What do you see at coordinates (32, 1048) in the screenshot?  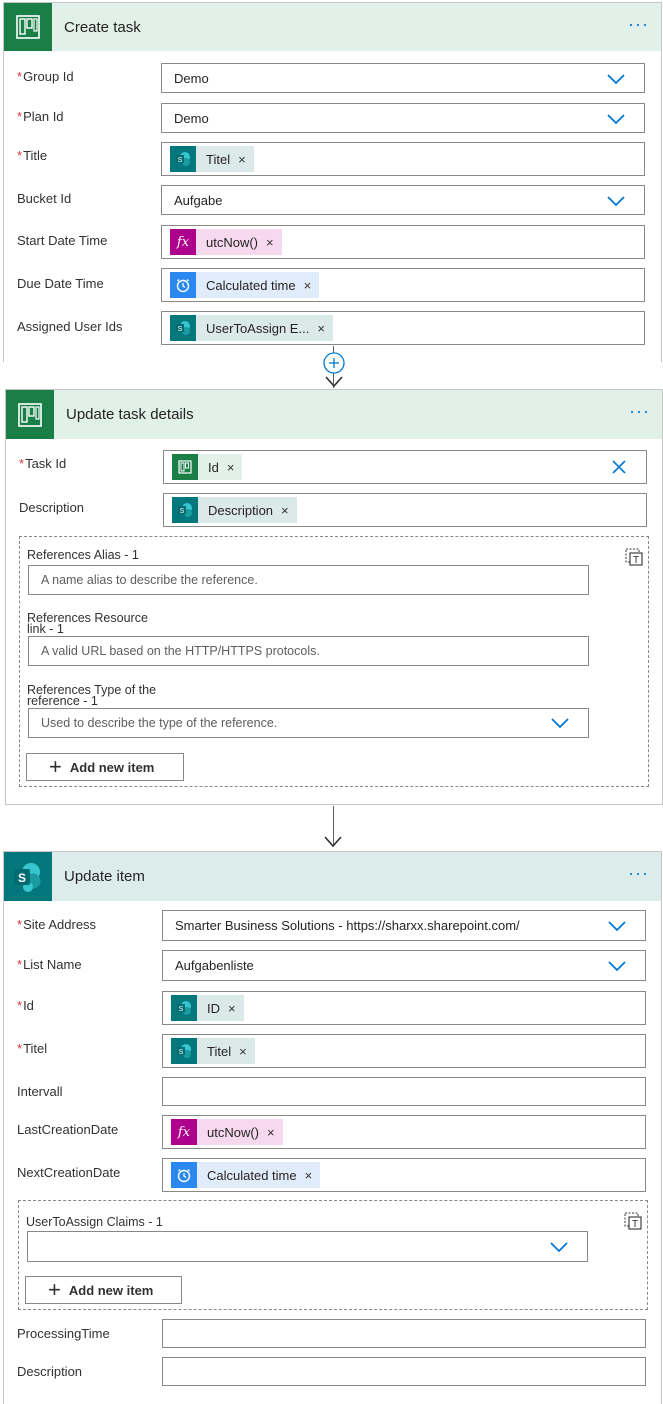 I see `titel-label: *Titel` at bounding box center [32, 1048].